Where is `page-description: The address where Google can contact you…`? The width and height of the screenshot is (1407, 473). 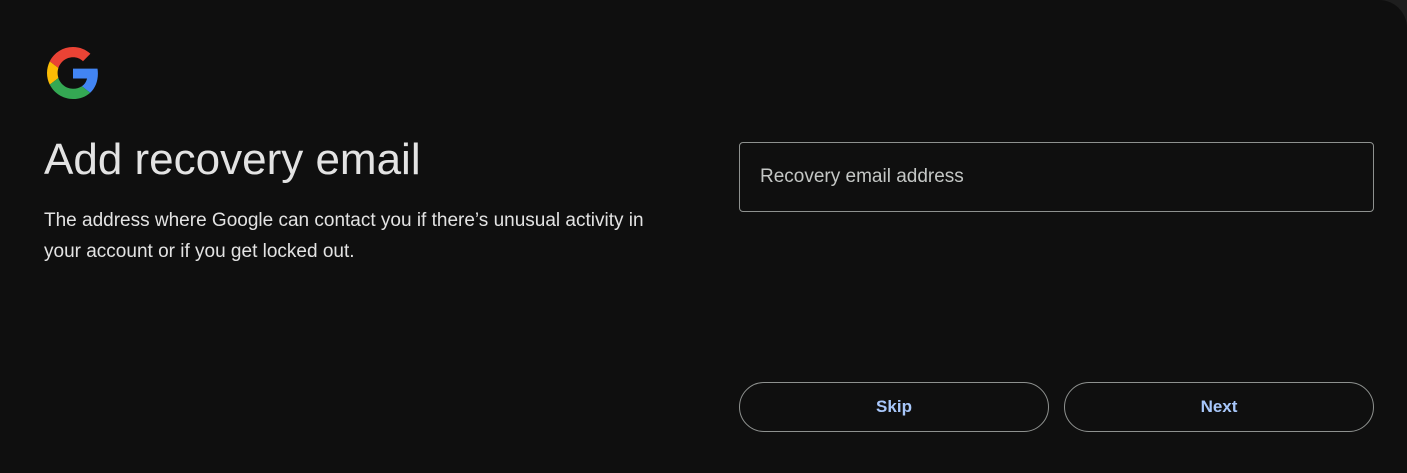 page-description: The address where Google can contact you… is located at coordinates (344, 236).